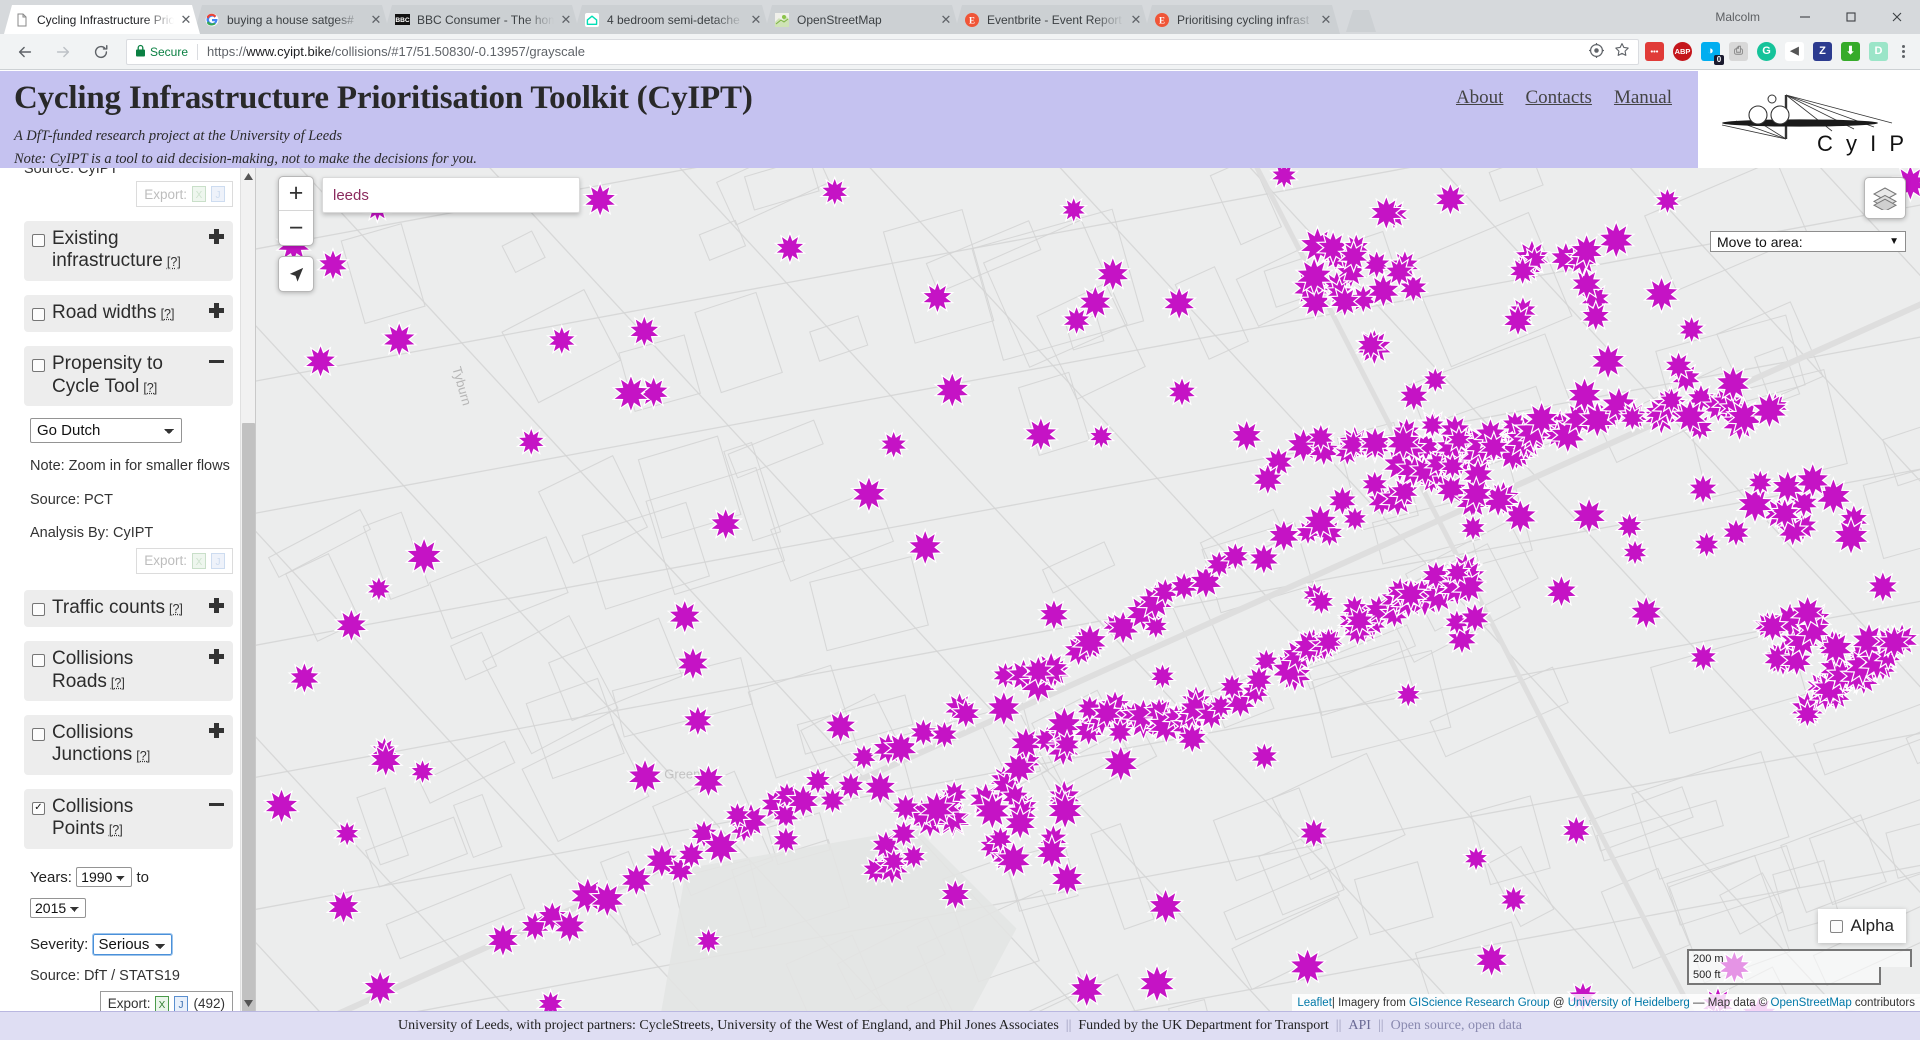 This screenshot has width=1920, height=1040. What do you see at coordinates (296, 194) in the screenshot?
I see `zoom-in-button: +` at bounding box center [296, 194].